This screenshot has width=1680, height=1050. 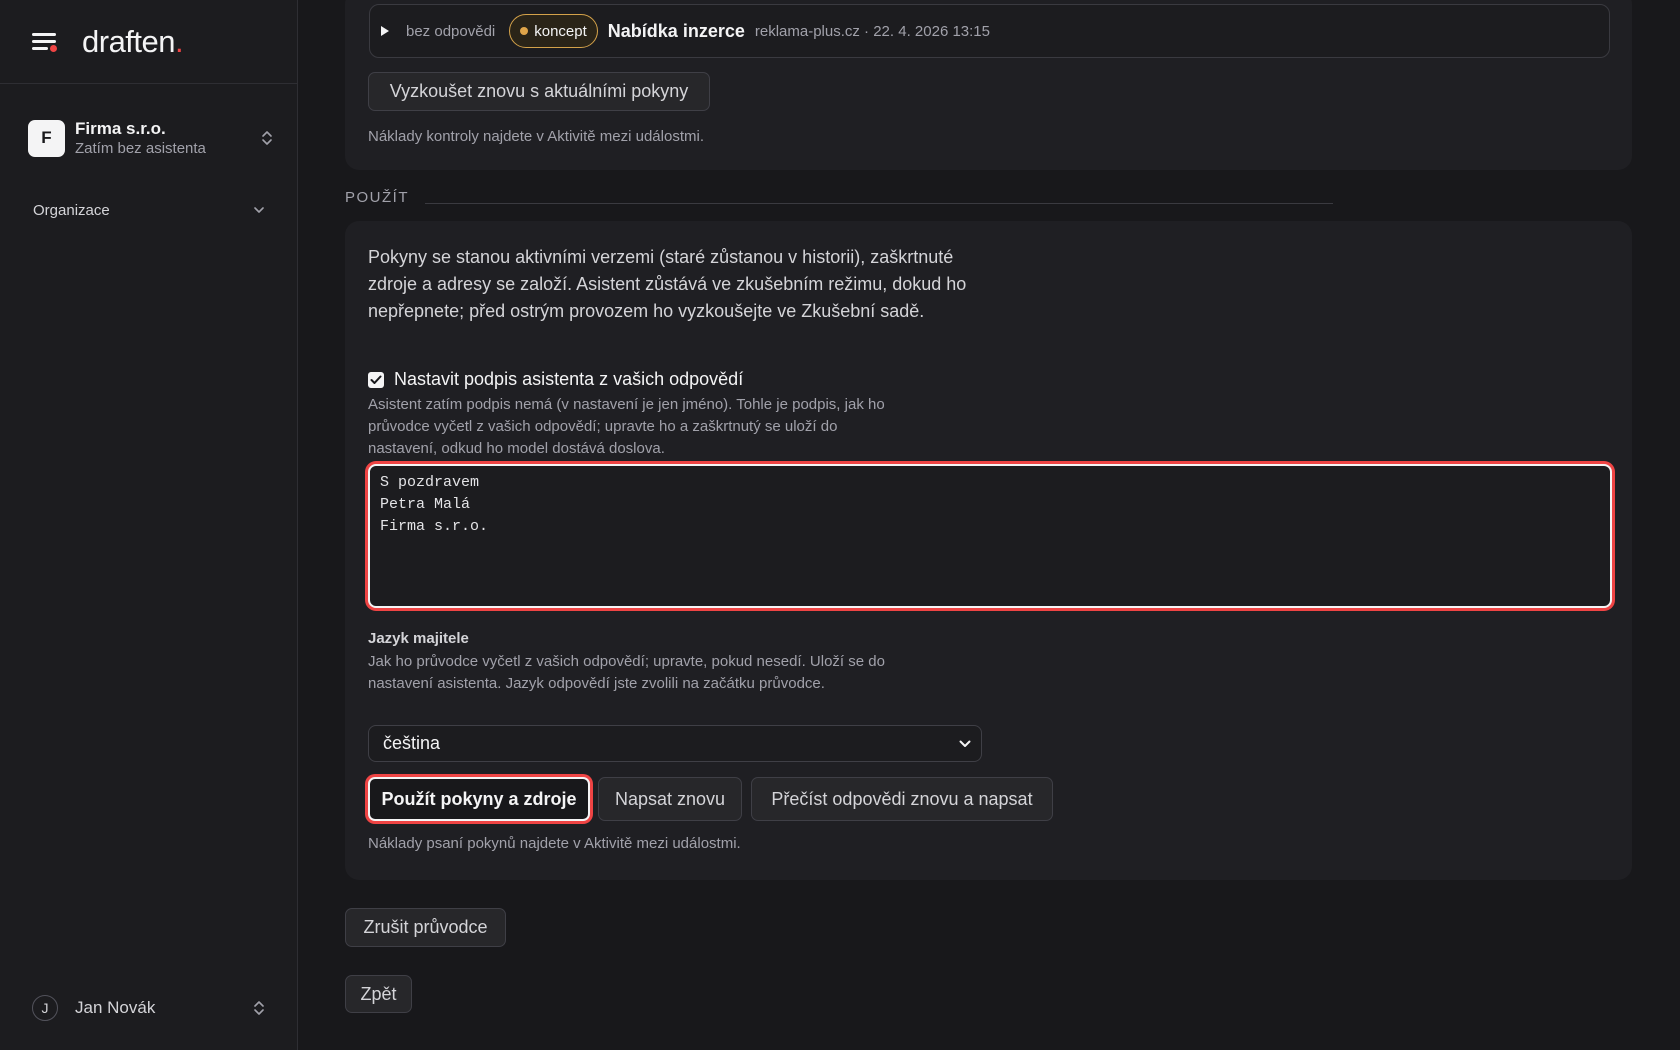 I want to click on user-name: Jan Novák, so click(x=115, y=1007).